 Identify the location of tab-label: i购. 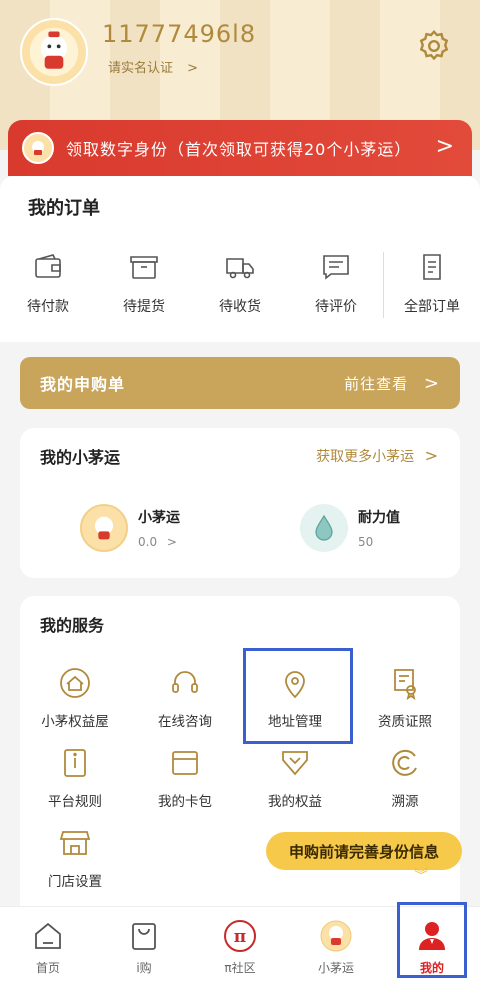
(144, 968).